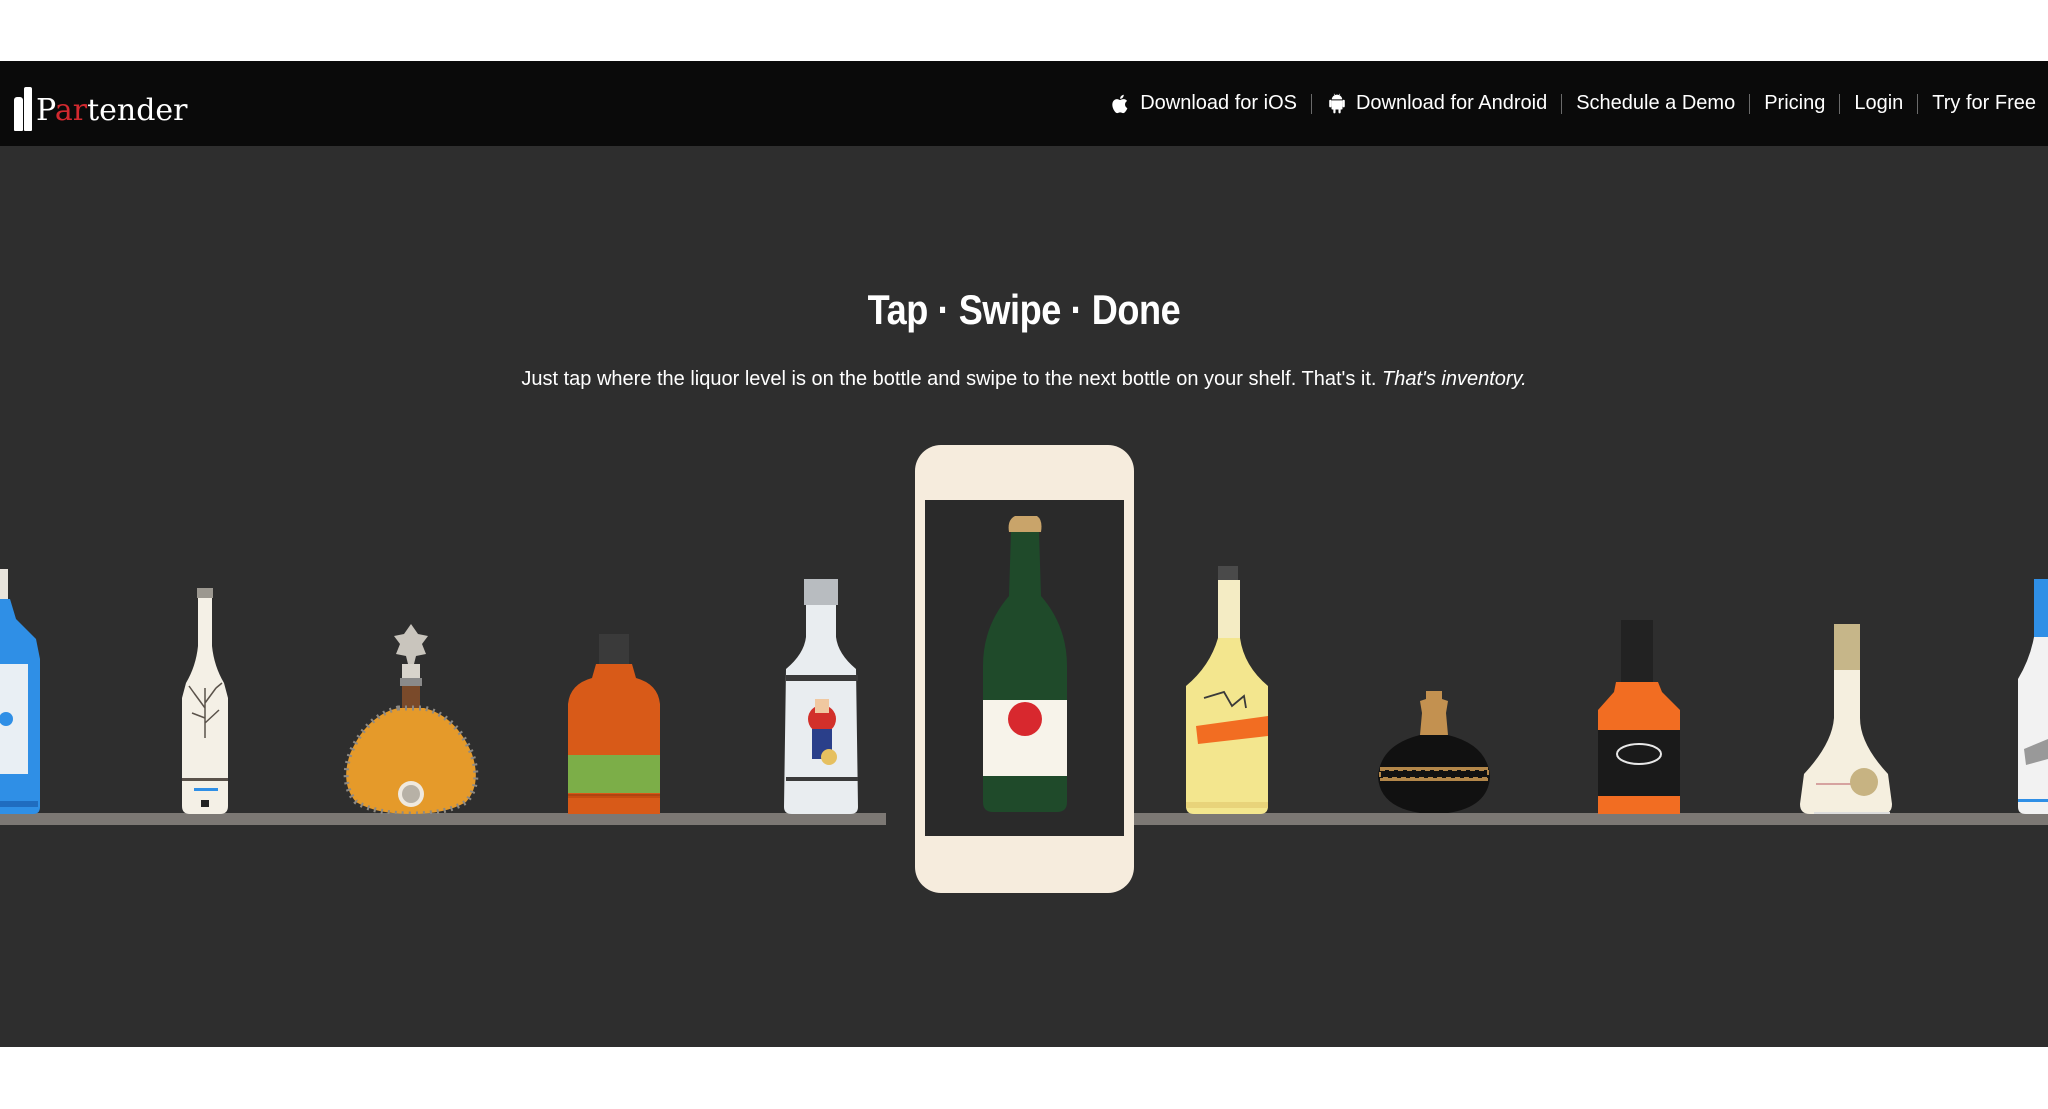  I want to click on cognac-decanter-icon, so click(411, 719).